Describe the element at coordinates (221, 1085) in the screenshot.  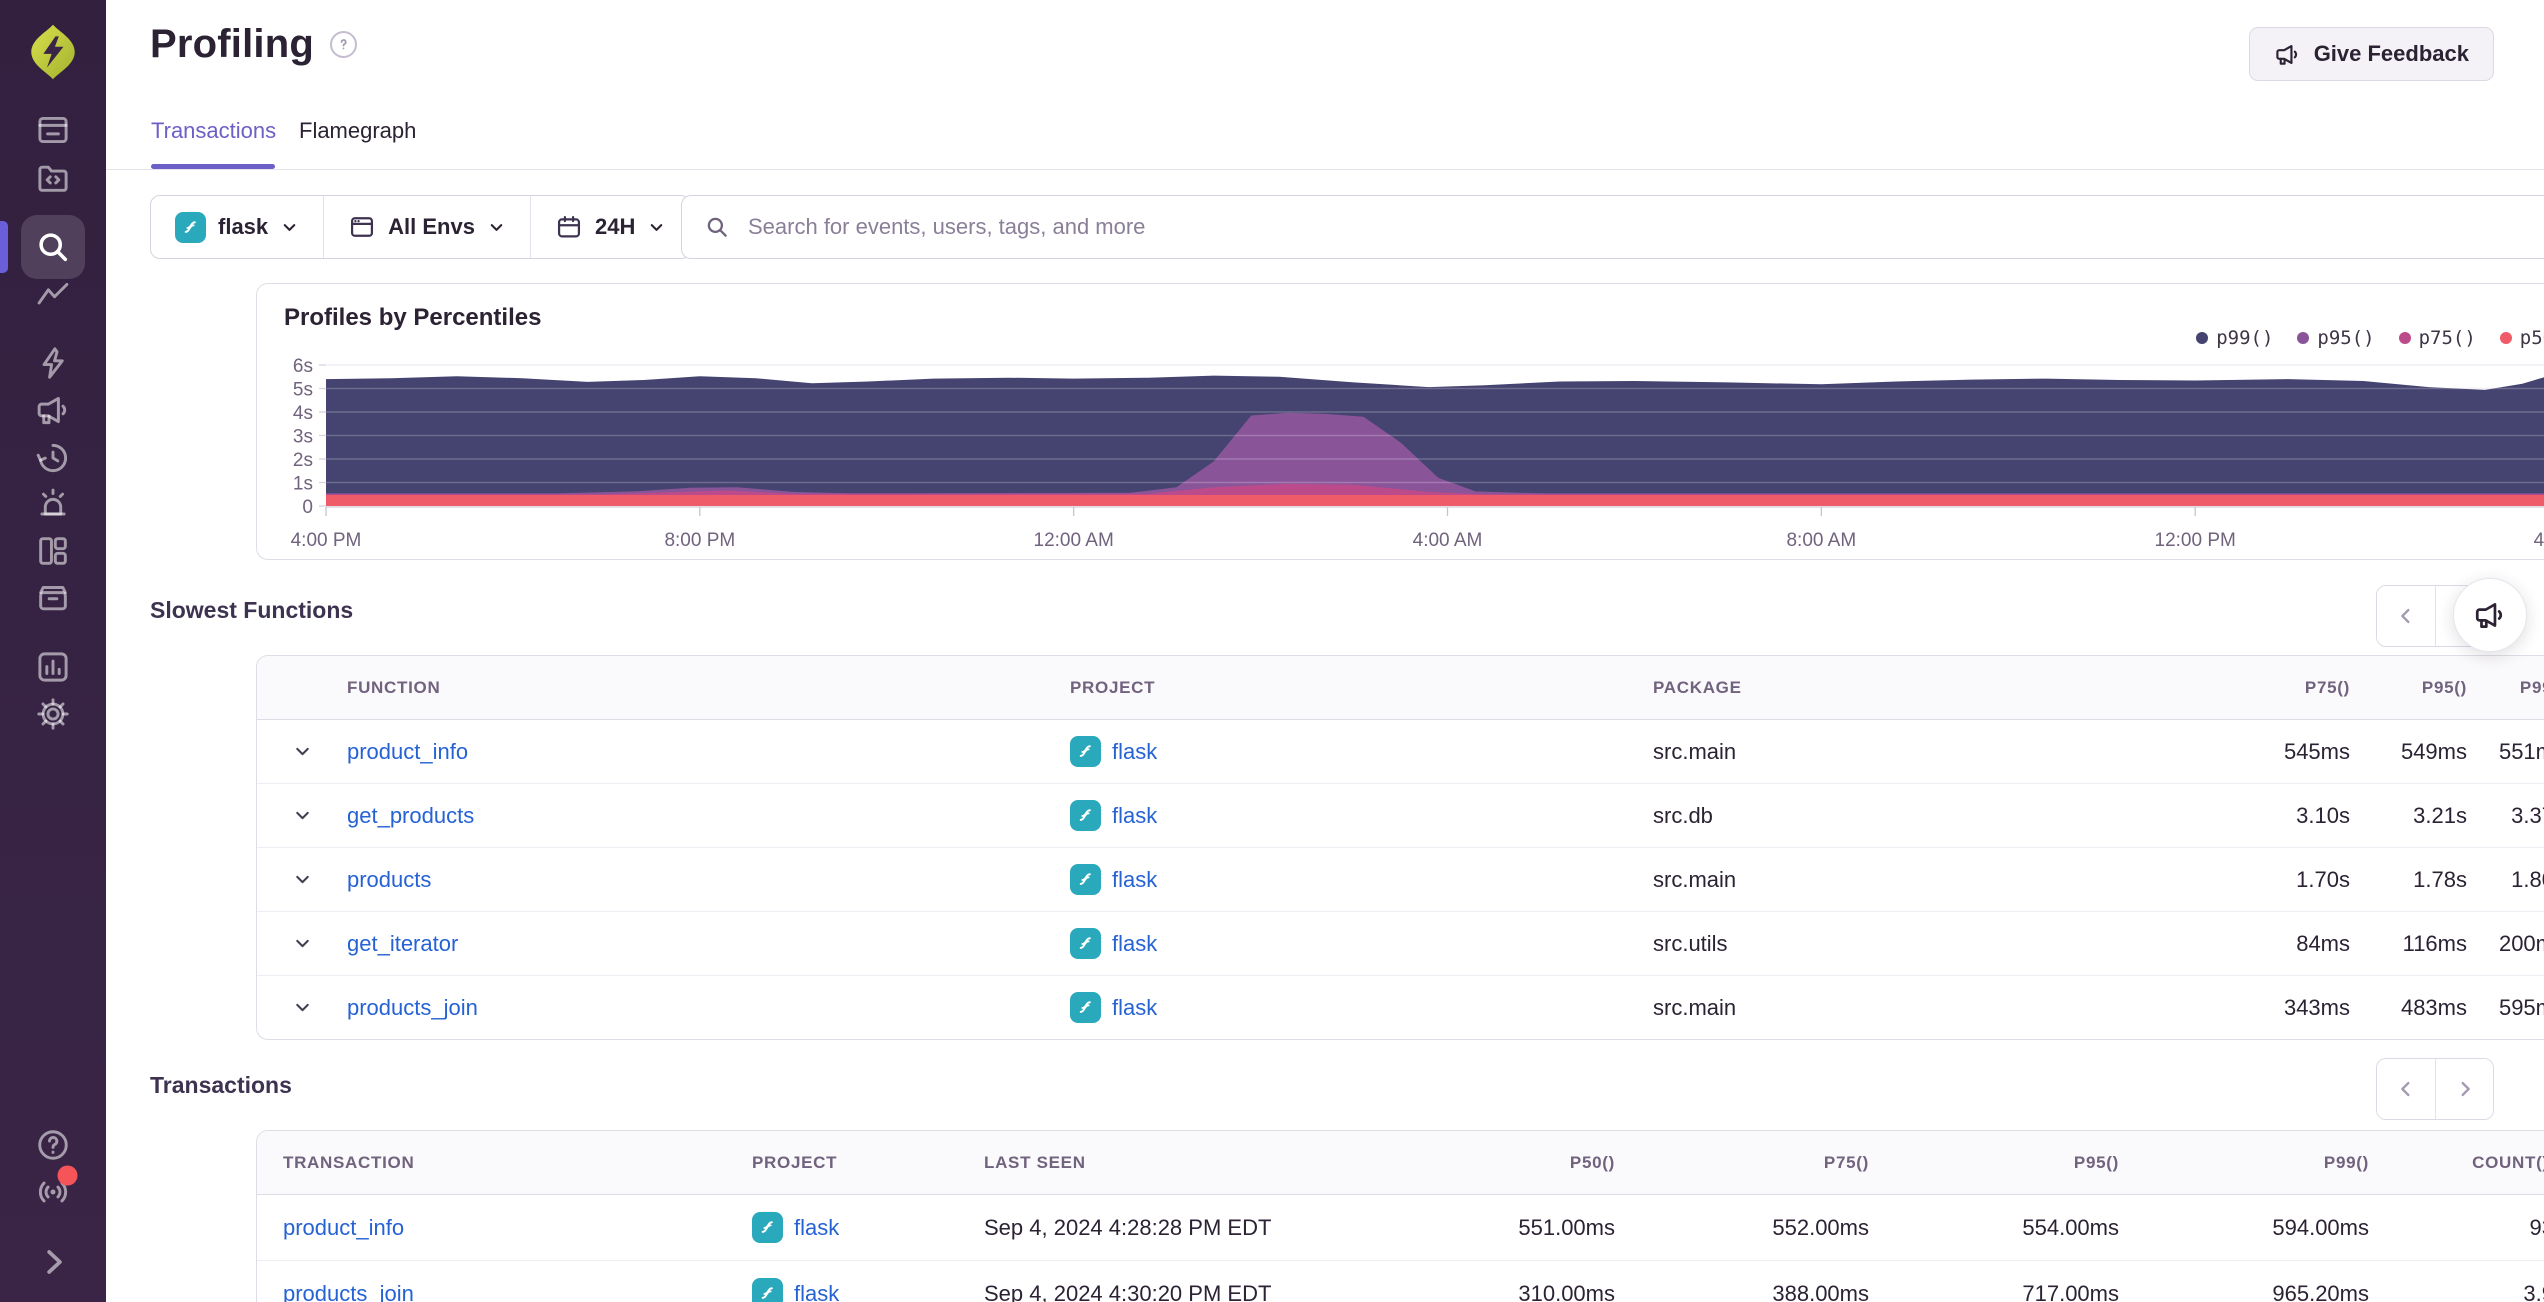
I see `transactions-heading: Transactions` at that location.